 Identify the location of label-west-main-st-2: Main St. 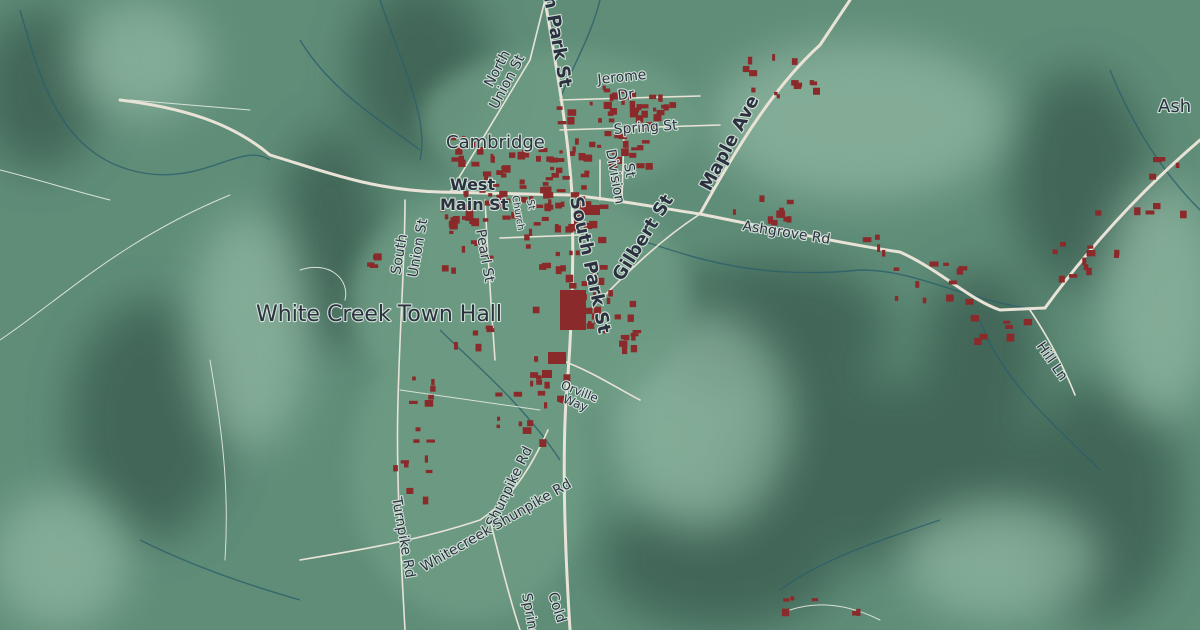
(474, 204).